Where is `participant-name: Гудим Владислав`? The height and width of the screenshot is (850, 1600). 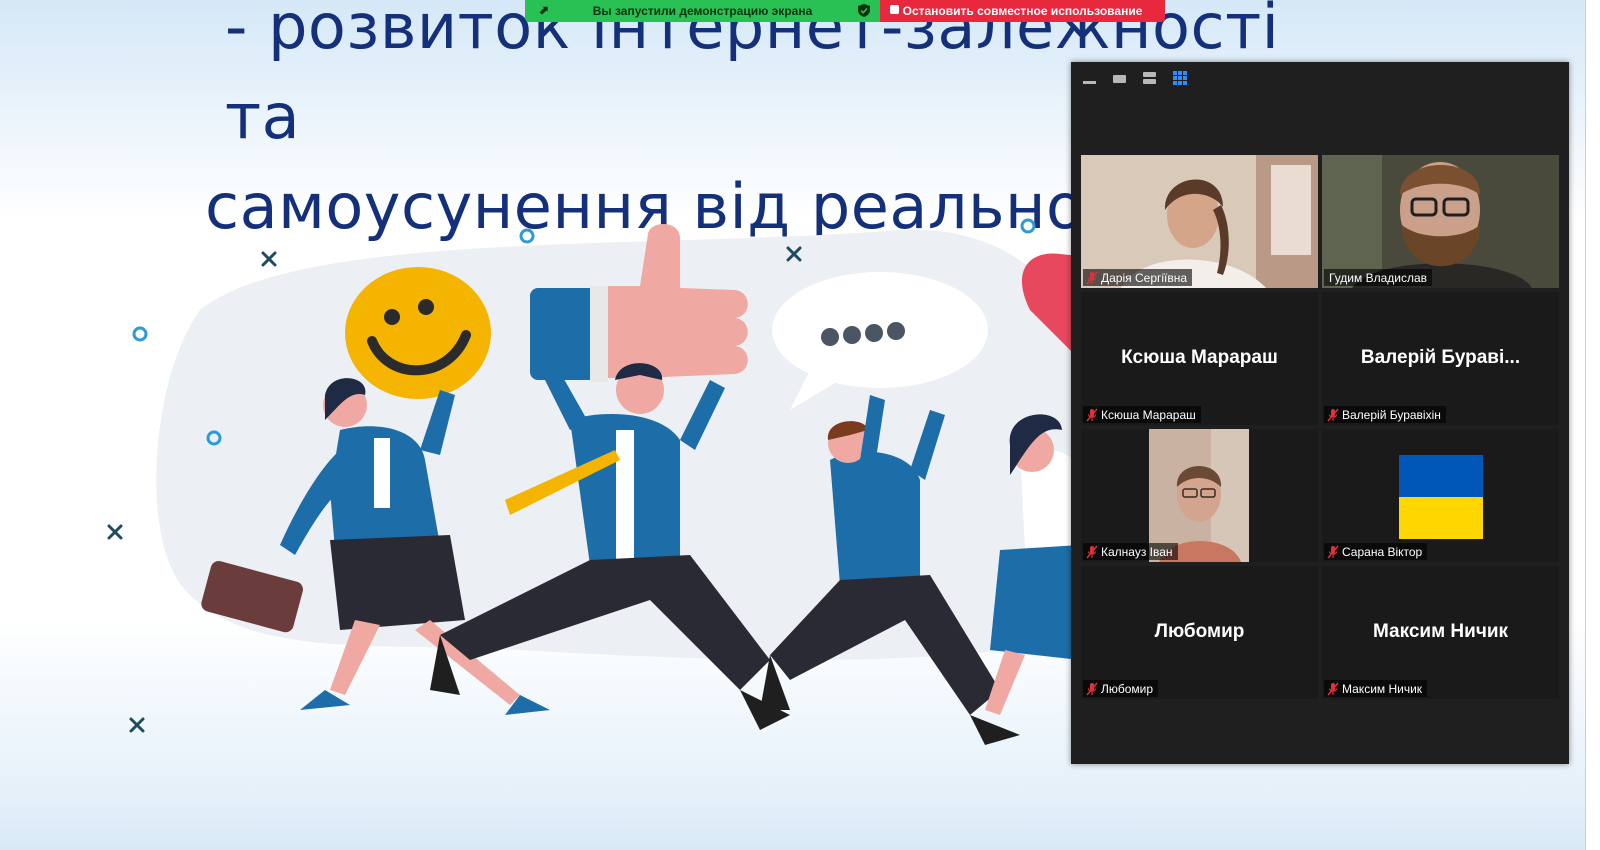
participant-name: Гудим Владислав is located at coordinates (1378, 277).